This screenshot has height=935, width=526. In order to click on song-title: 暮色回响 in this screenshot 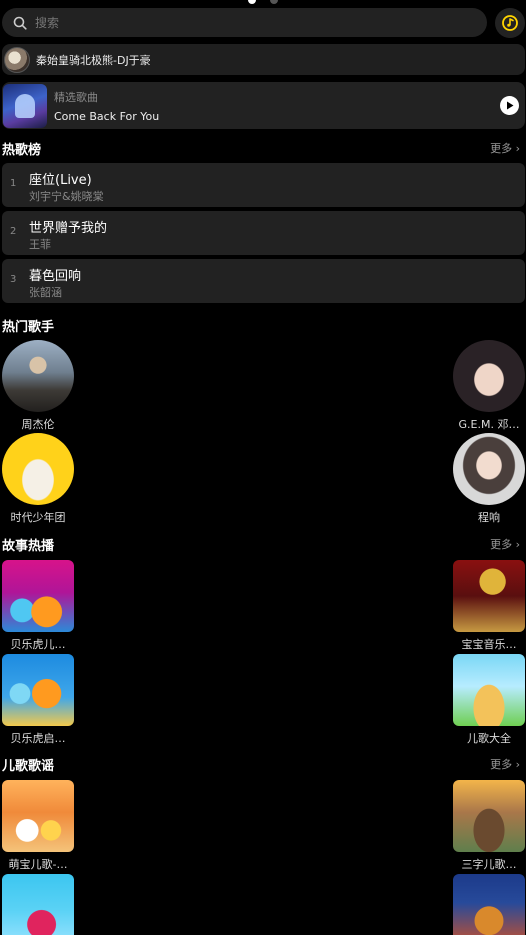, I will do `click(55, 276)`.